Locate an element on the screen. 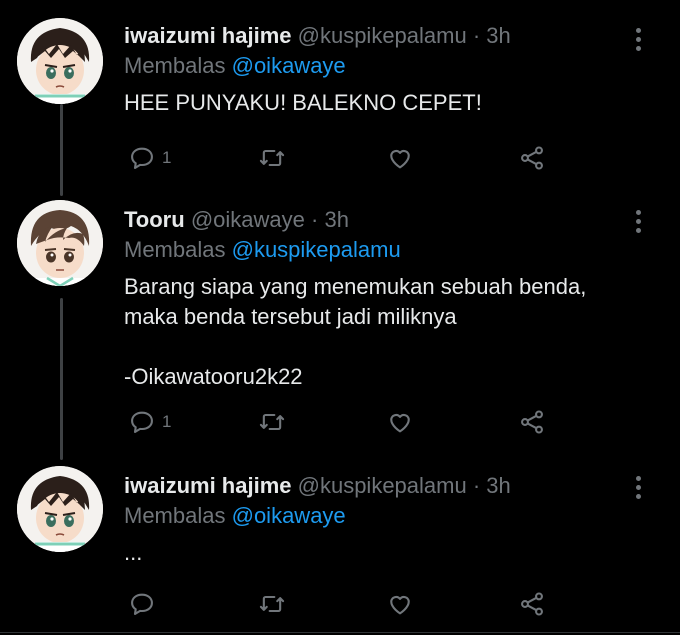 The width and height of the screenshot is (680, 635). reply-context: Membalas @kuspikepalamu is located at coordinates (382, 250).